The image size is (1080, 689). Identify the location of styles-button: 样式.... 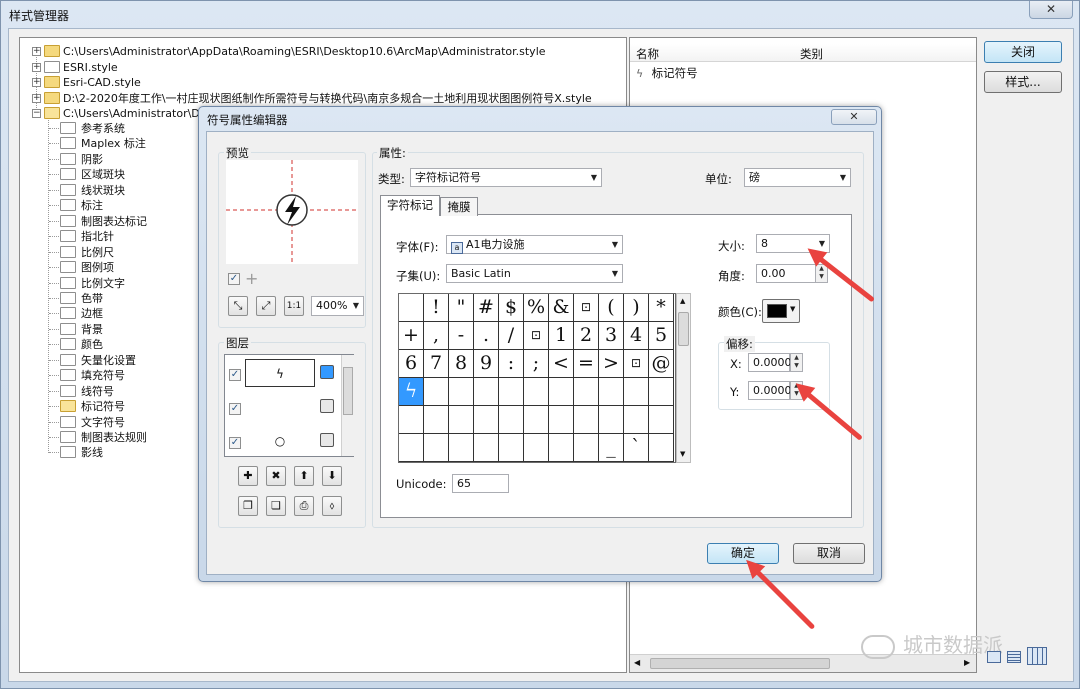
(1023, 82).